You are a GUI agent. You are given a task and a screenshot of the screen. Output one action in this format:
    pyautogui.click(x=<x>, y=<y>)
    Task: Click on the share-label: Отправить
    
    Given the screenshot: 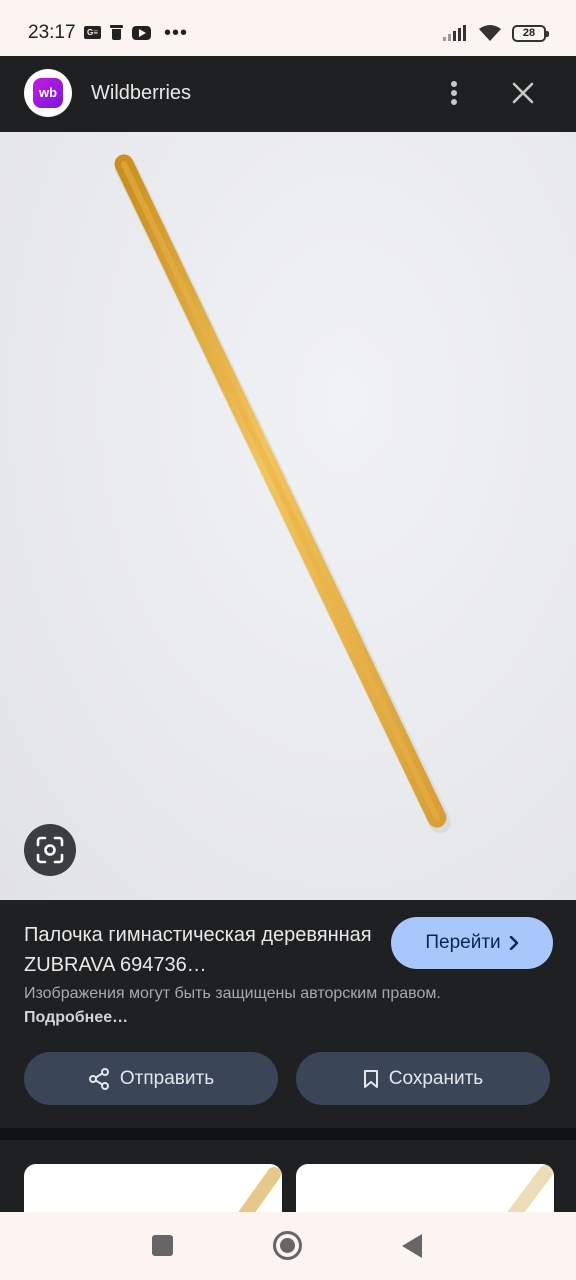 What is the action you would take?
    pyautogui.click(x=167, y=1078)
    